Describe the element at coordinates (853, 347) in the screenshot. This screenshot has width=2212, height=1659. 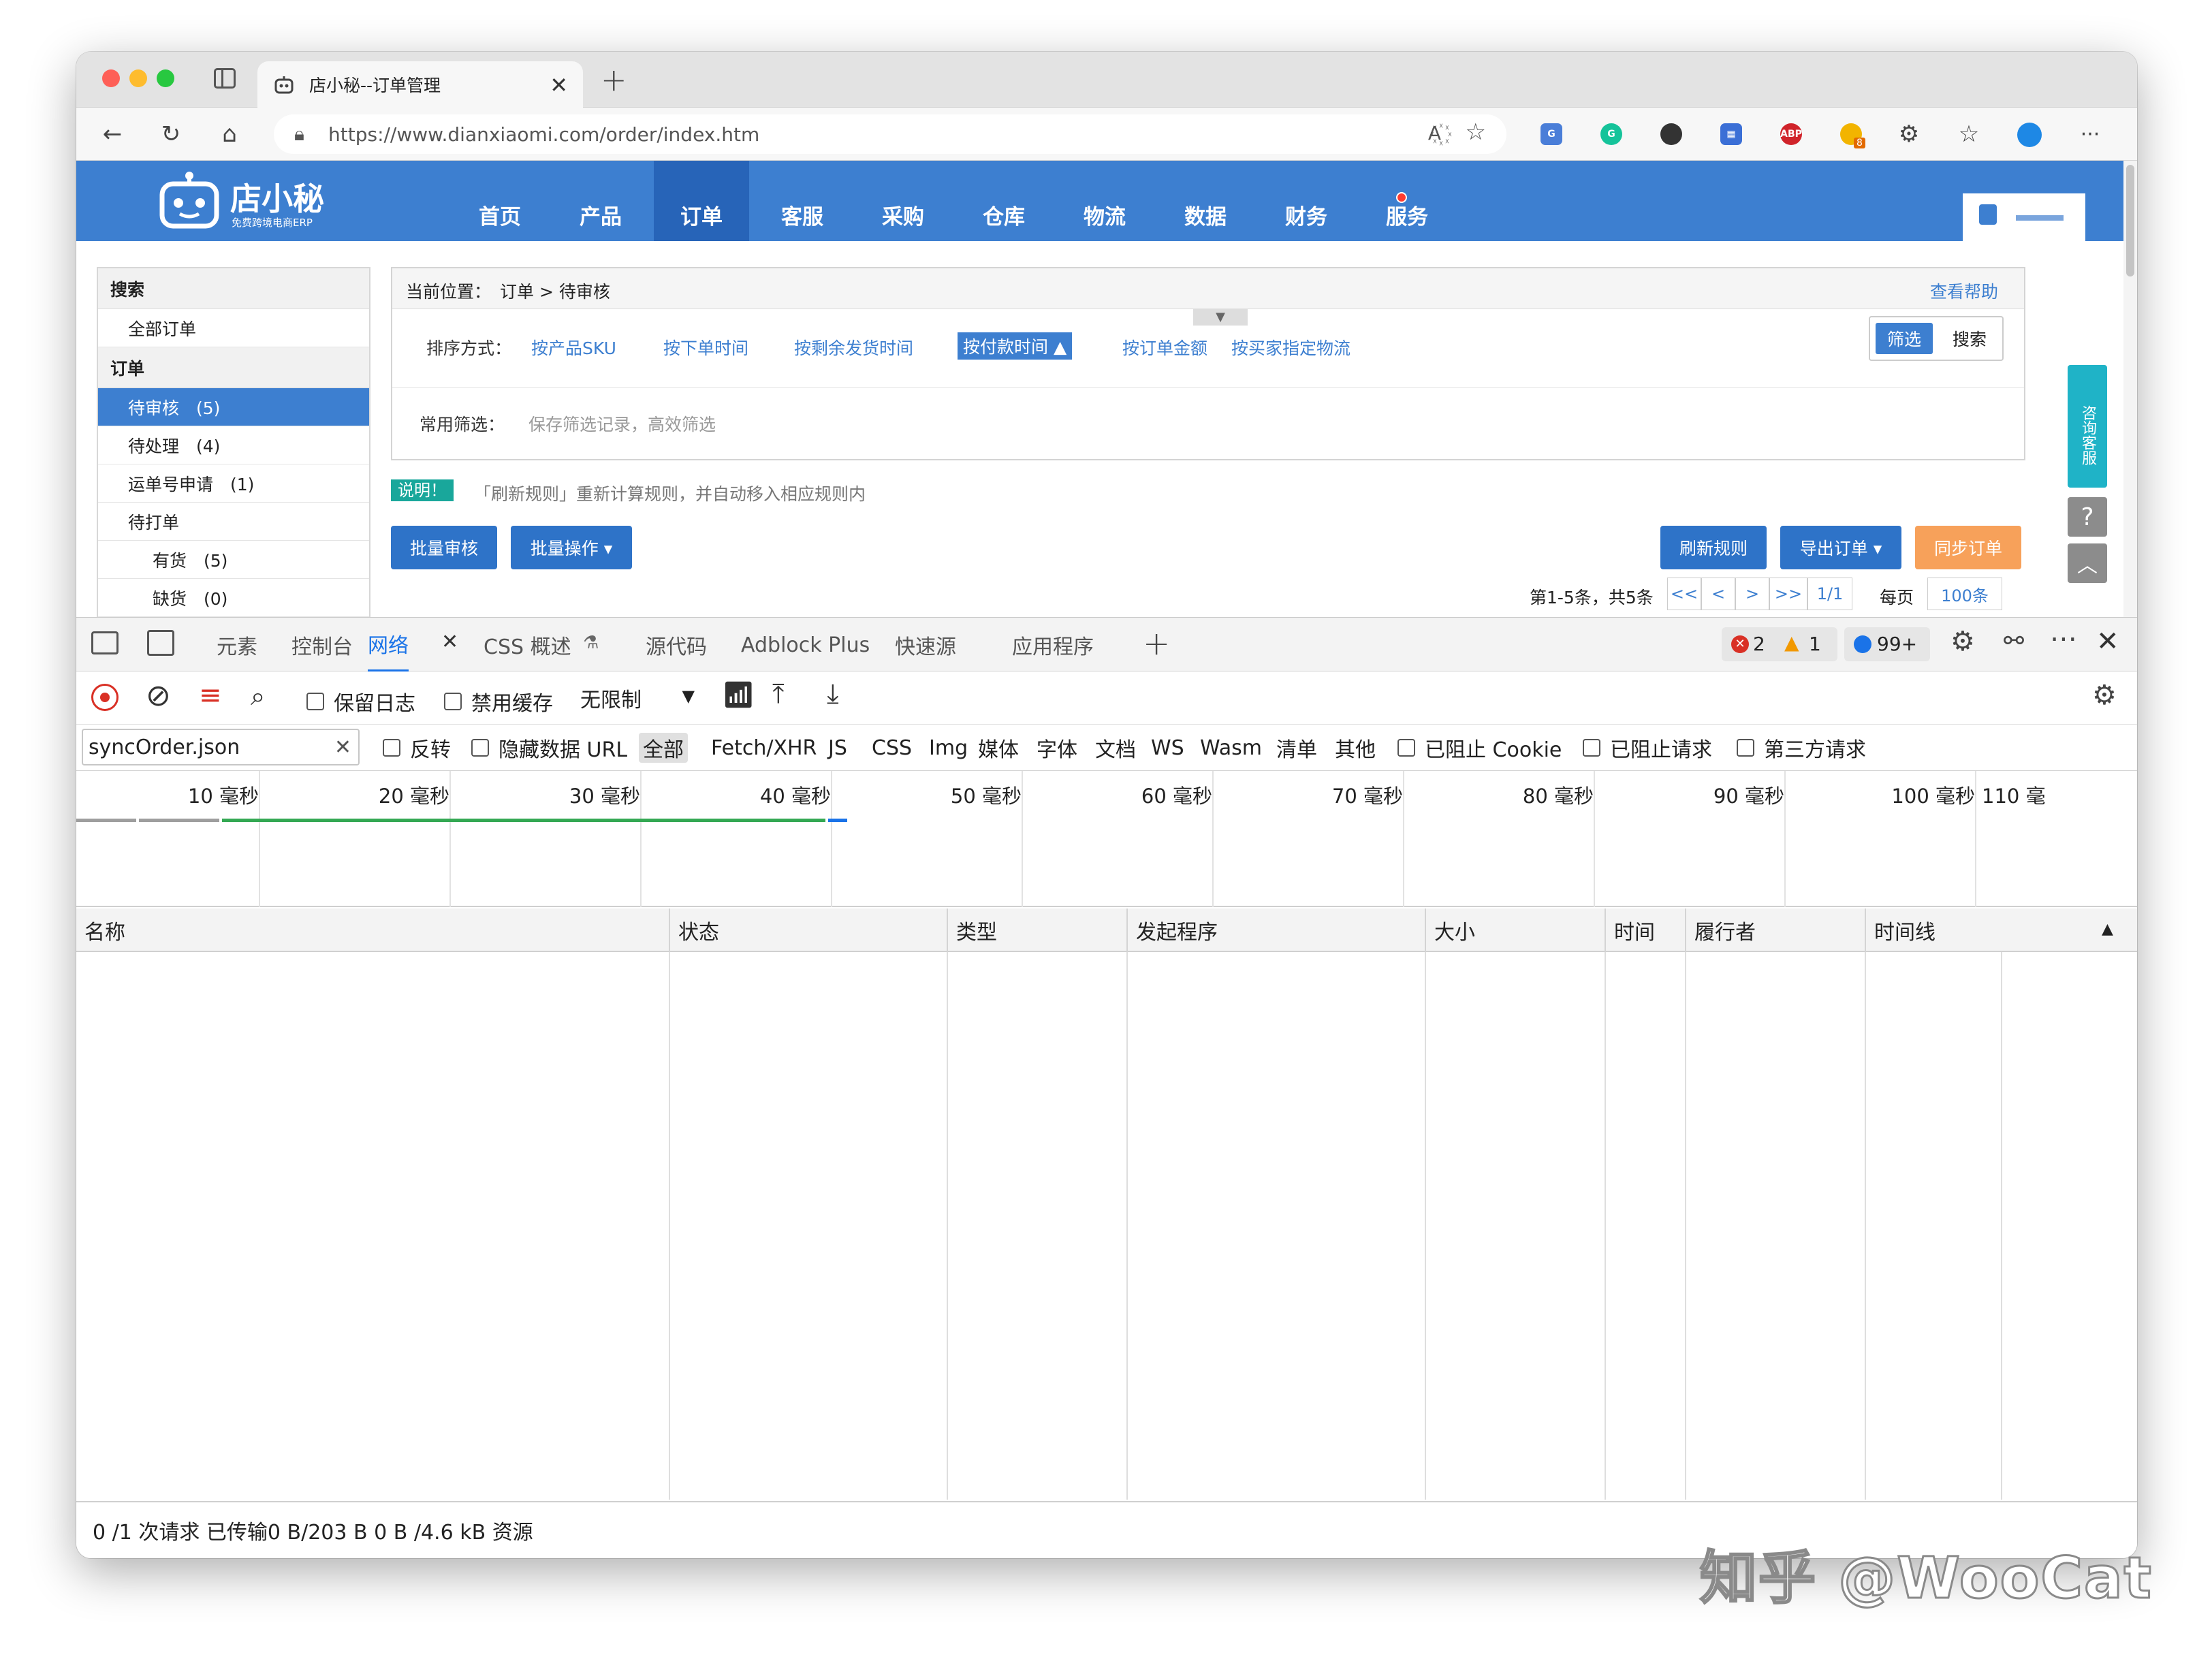
I see `sort-by-remaining-ship-time: 按剩余发货时间` at that location.